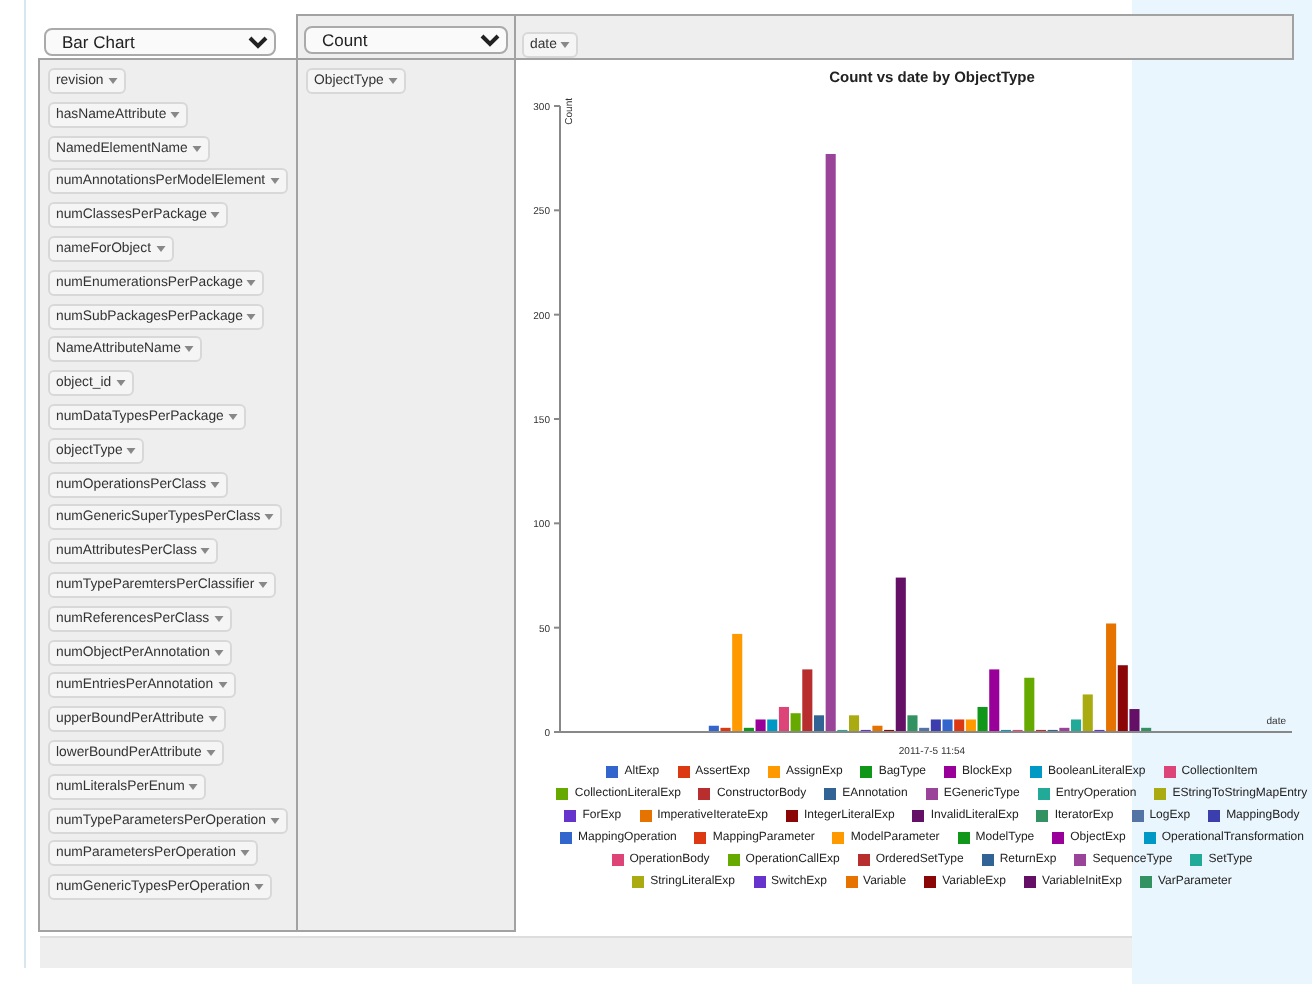 The image size is (1312, 984). What do you see at coordinates (160, 42) in the screenshot?
I see `renderer-select: Bar Chart` at bounding box center [160, 42].